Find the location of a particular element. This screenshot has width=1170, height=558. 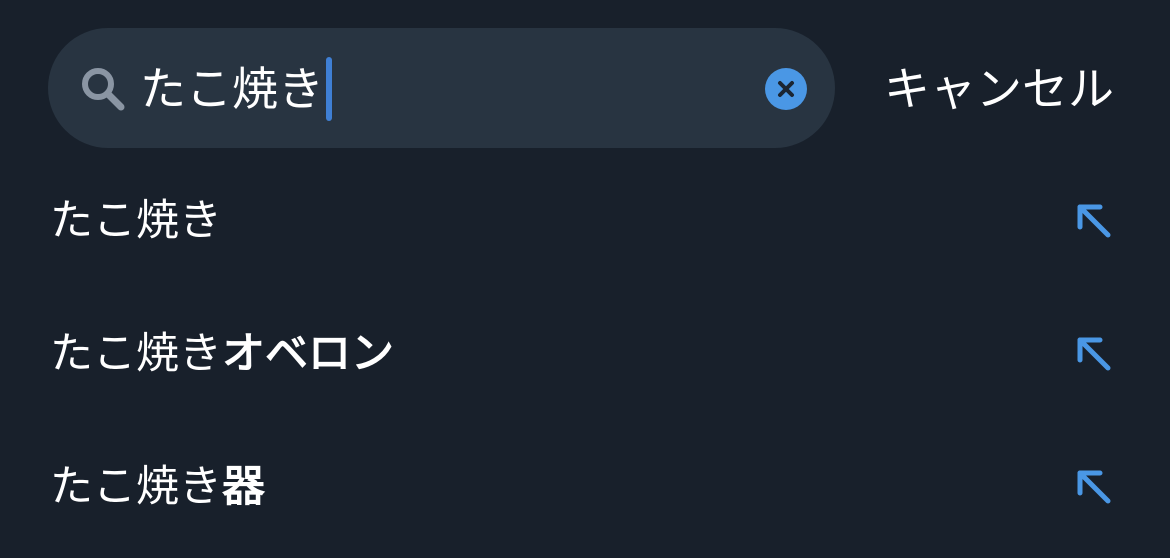

suggestion-text: たこ焼き器 is located at coordinates (157, 487).